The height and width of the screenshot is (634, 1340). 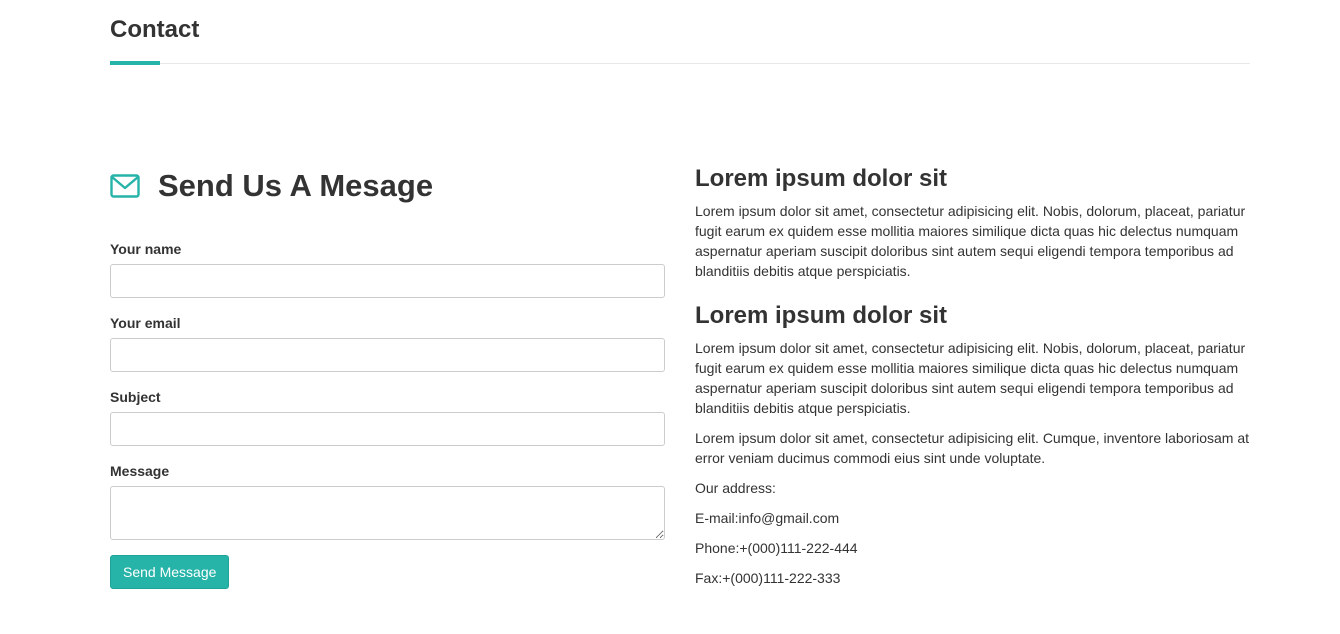 I want to click on email-label: Your email, so click(x=145, y=323).